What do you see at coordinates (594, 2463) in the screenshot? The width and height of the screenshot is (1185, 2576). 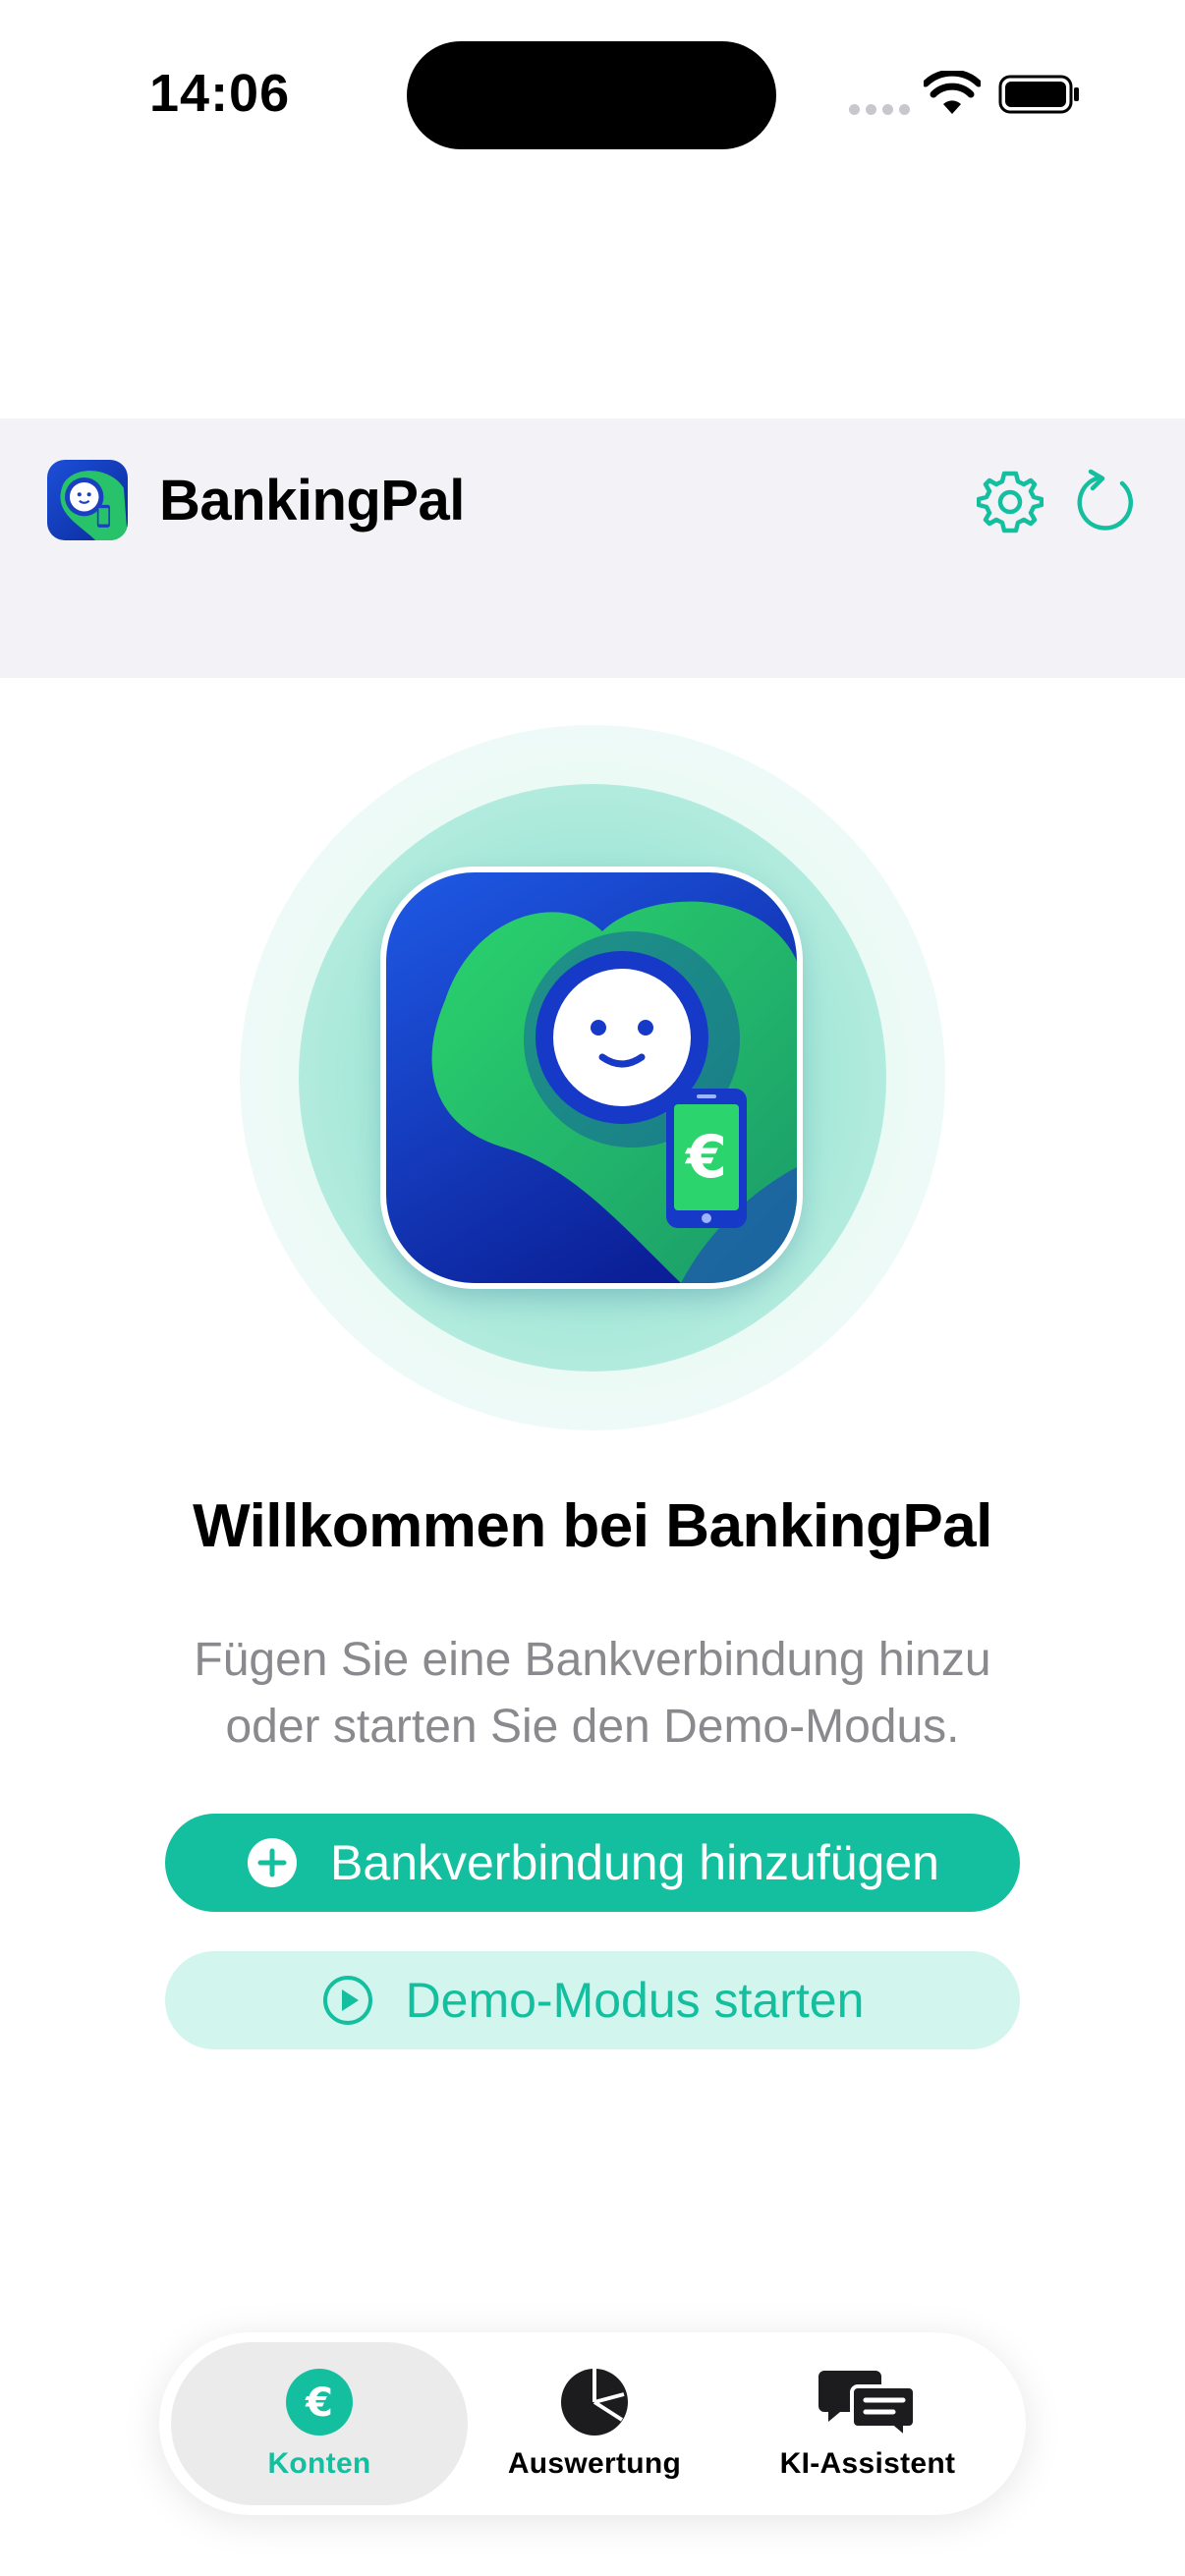 I see `tab-auswertung-label: Auswertung` at bounding box center [594, 2463].